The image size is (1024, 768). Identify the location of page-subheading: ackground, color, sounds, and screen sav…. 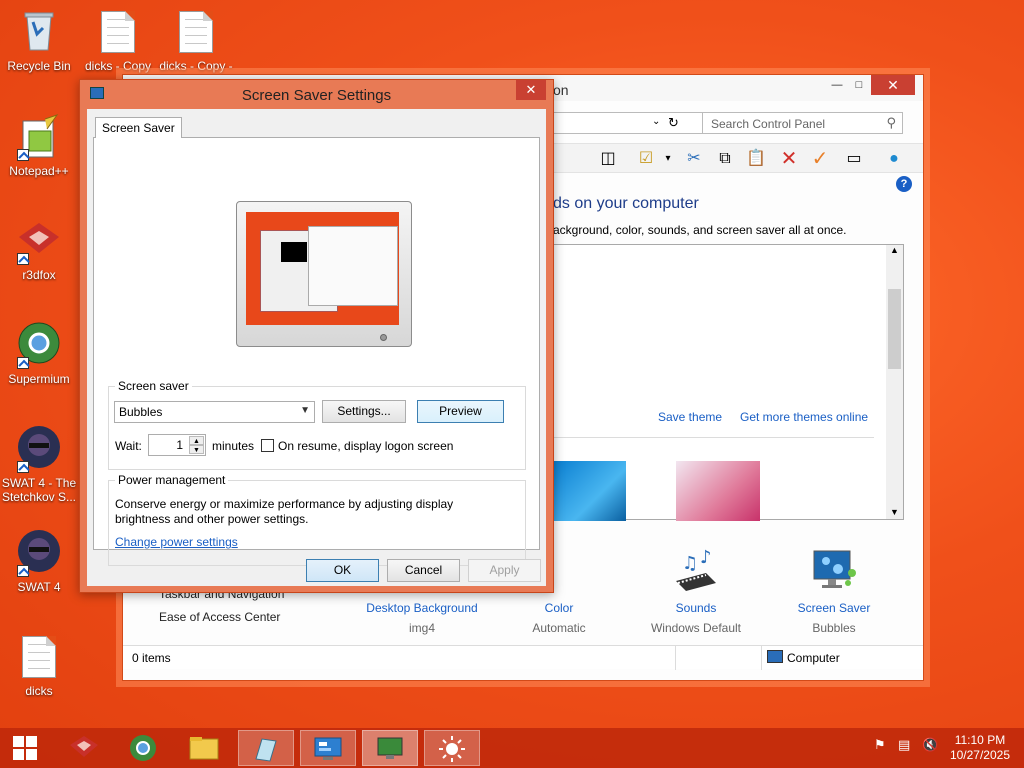
(700, 230).